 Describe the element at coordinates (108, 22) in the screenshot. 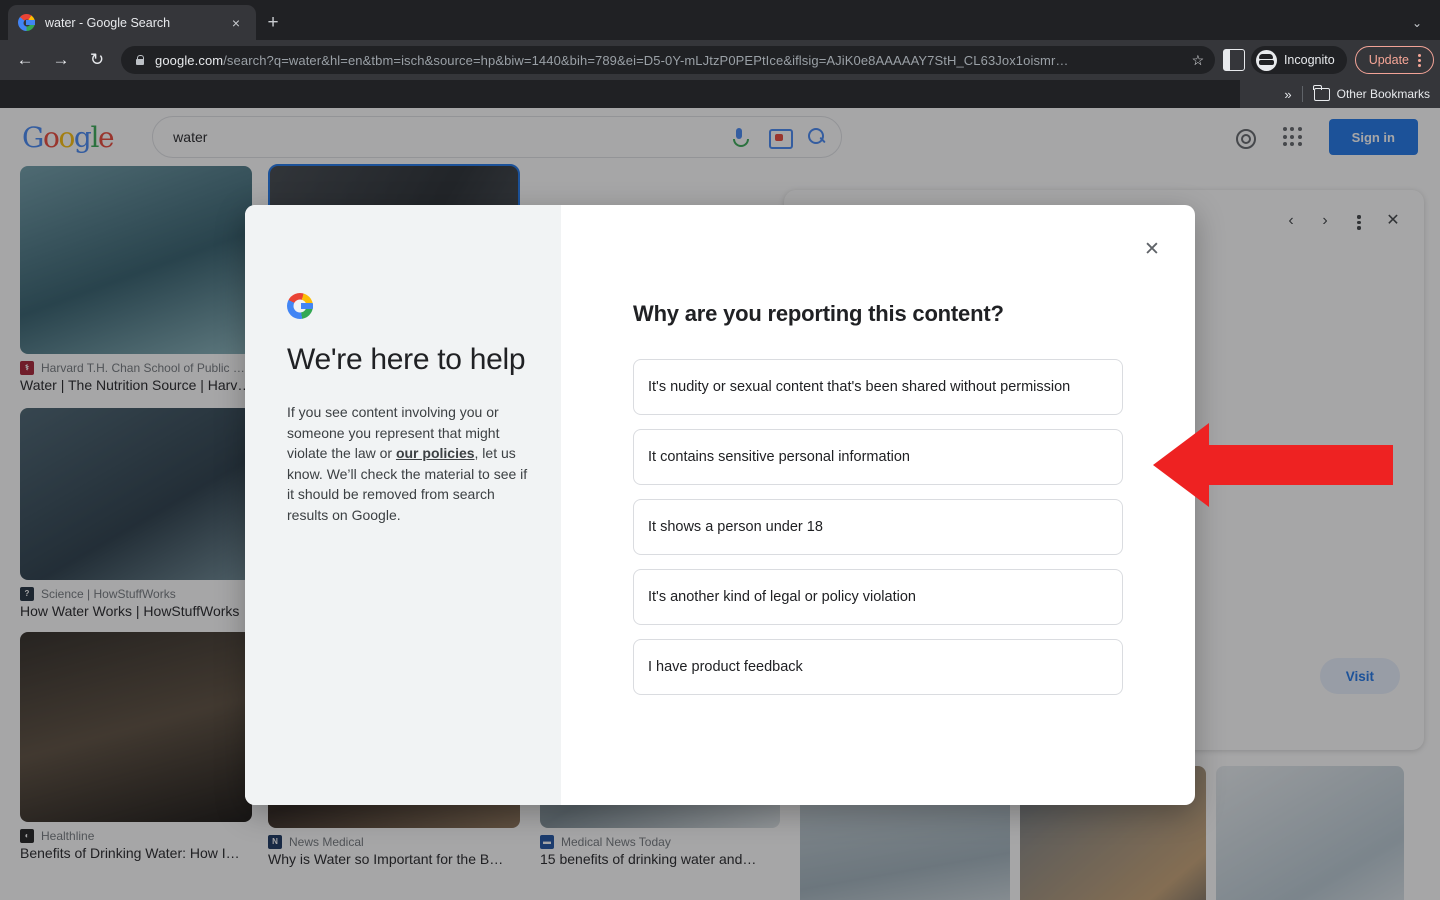

I see `tab-title: water - Google Search` at that location.